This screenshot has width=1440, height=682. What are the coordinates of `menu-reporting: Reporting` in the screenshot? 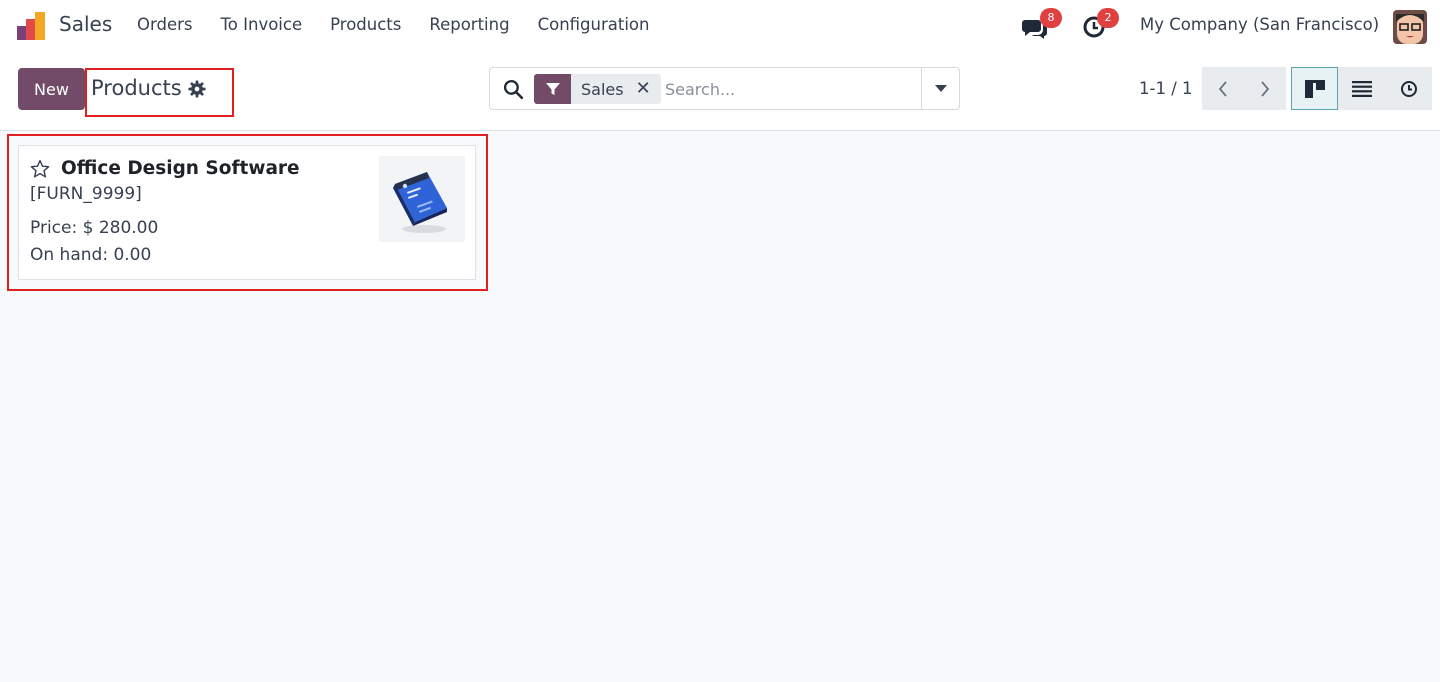 It's located at (469, 24).